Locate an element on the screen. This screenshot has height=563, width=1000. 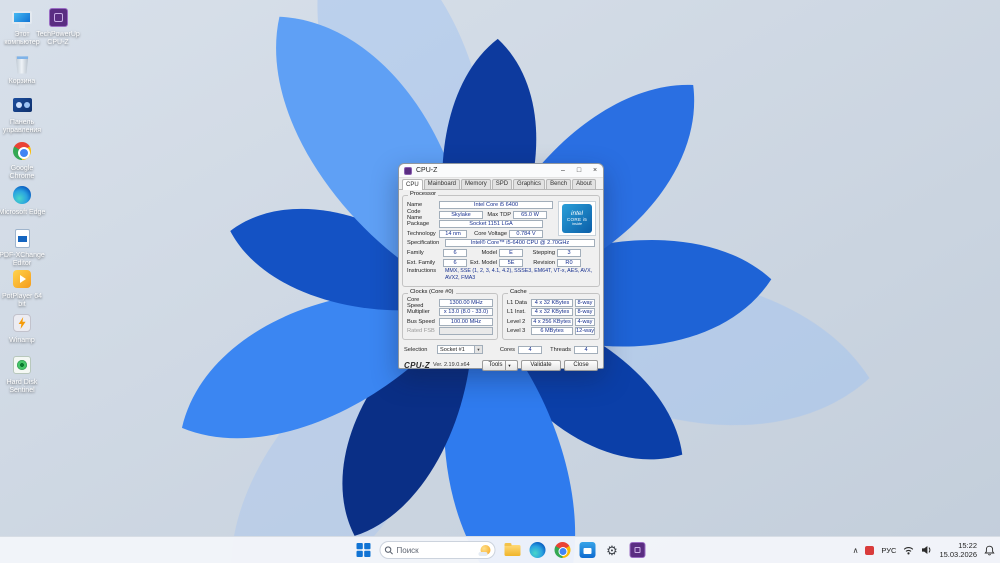
search-input: Поиск is located at coordinates (437, 550).